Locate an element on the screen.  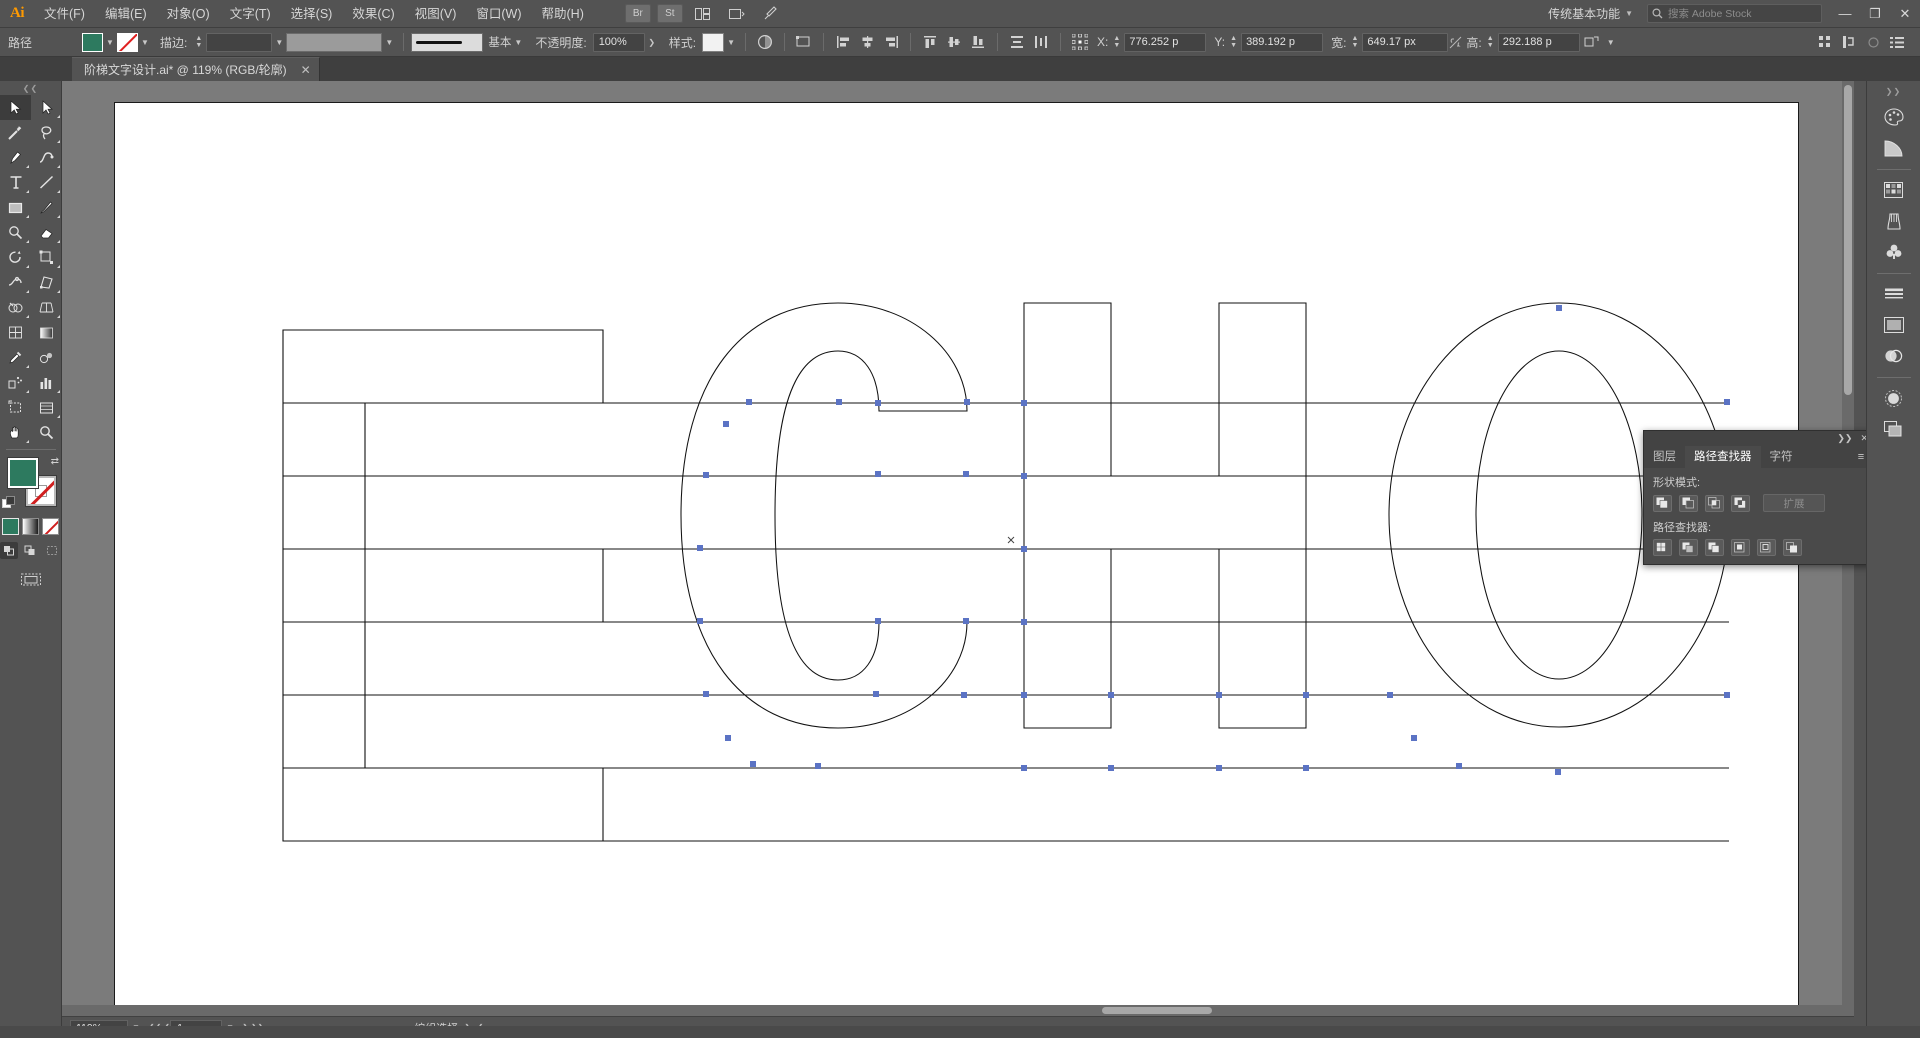
align-top-icon is located at coordinates (930, 42).